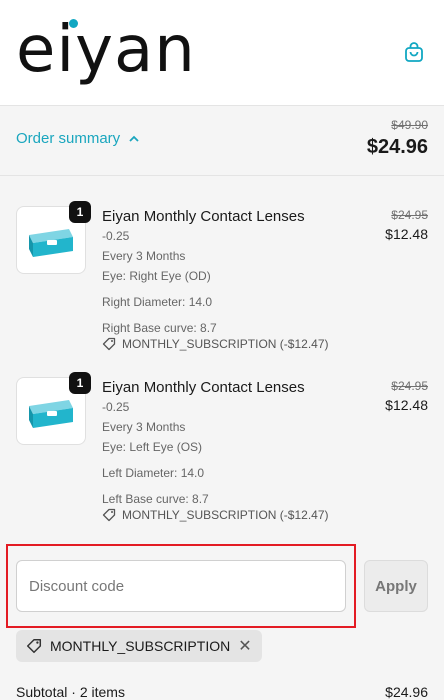  I want to click on apply-discount-button: Apply, so click(396, 586).